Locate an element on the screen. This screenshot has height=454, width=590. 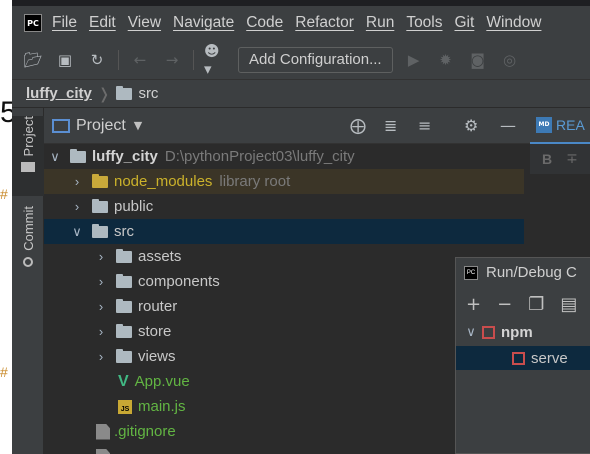
background-window-strip: 5 # # is located at coordinates (8, 227).